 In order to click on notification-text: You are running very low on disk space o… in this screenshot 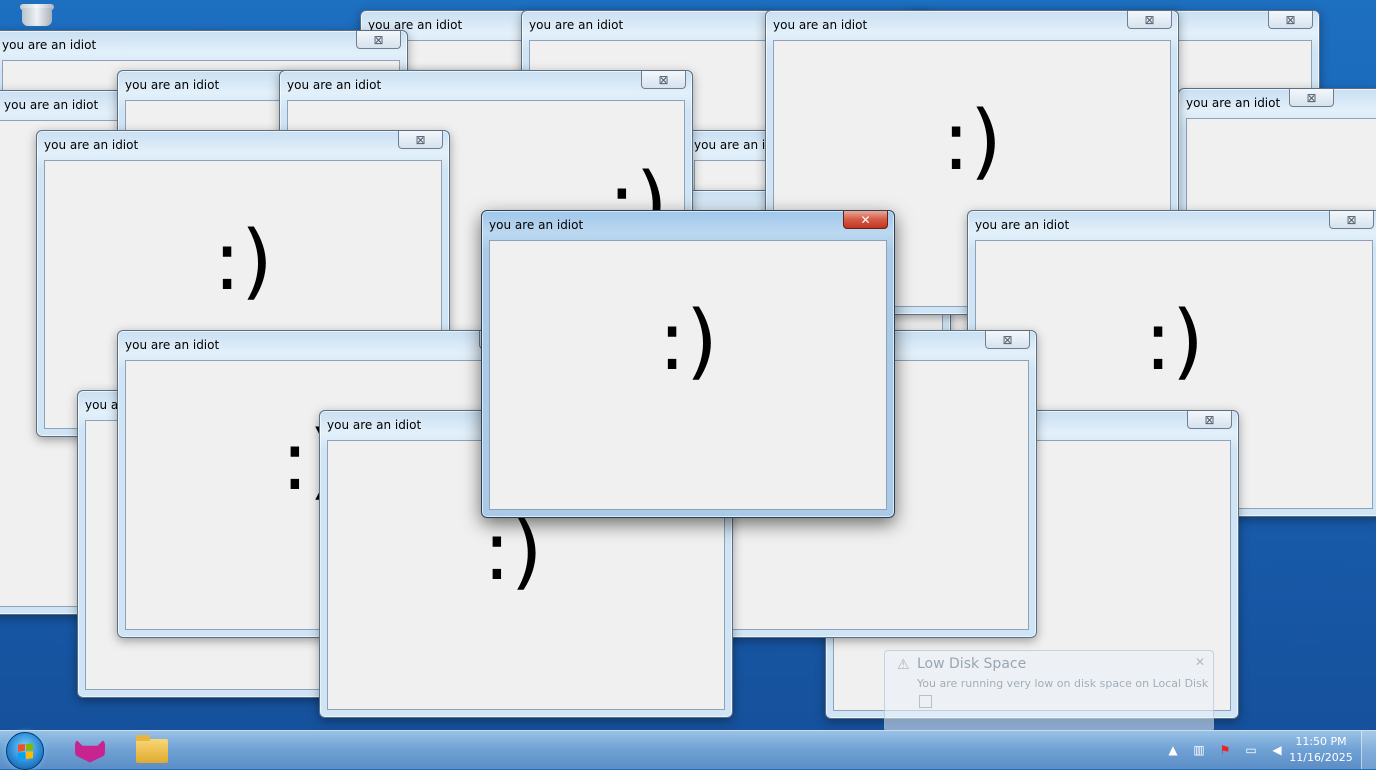, I will do `click(1063, 683)`.